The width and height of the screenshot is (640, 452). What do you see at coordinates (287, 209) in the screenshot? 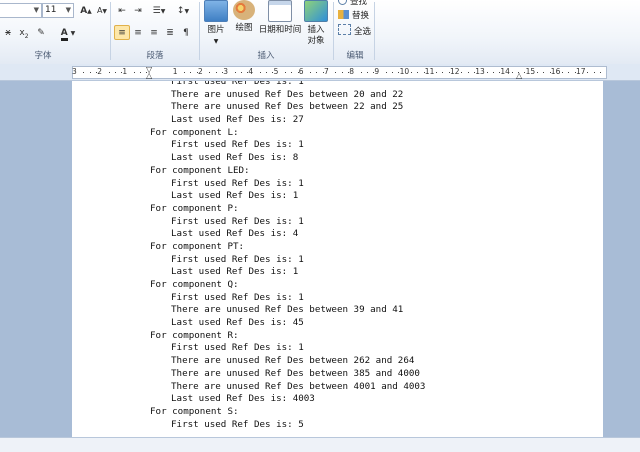
I see `document-line: For component P:` at bounding box center [287, 209].